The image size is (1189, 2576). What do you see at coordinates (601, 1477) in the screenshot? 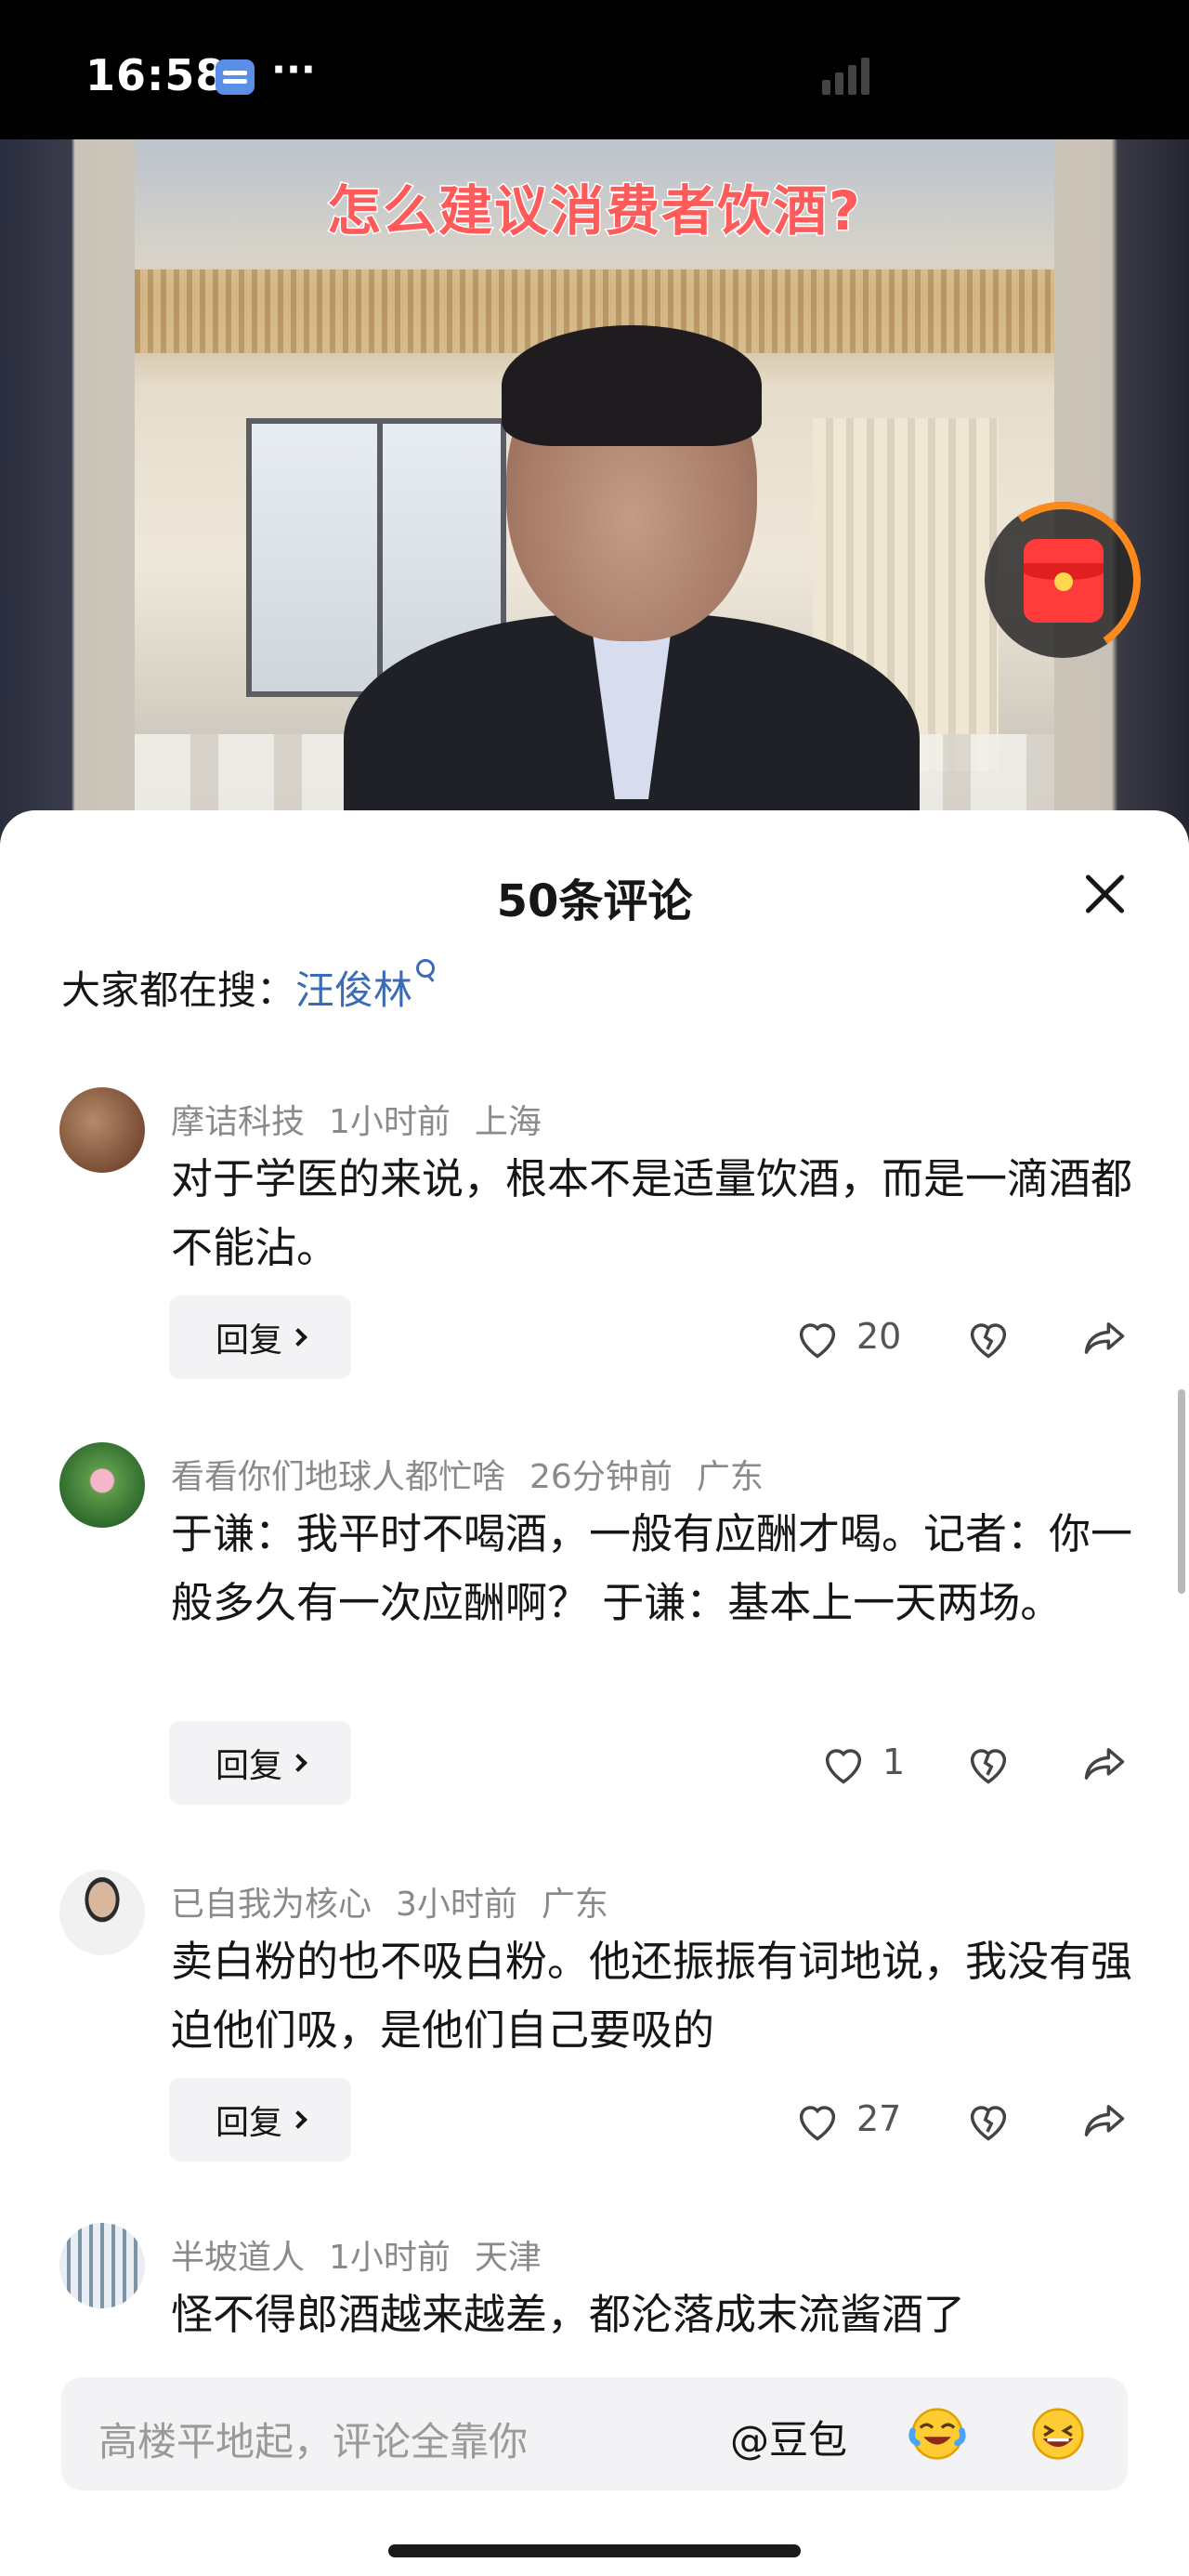
I see `comment-time: 26分钟前` at bounding box center [601, 1477].